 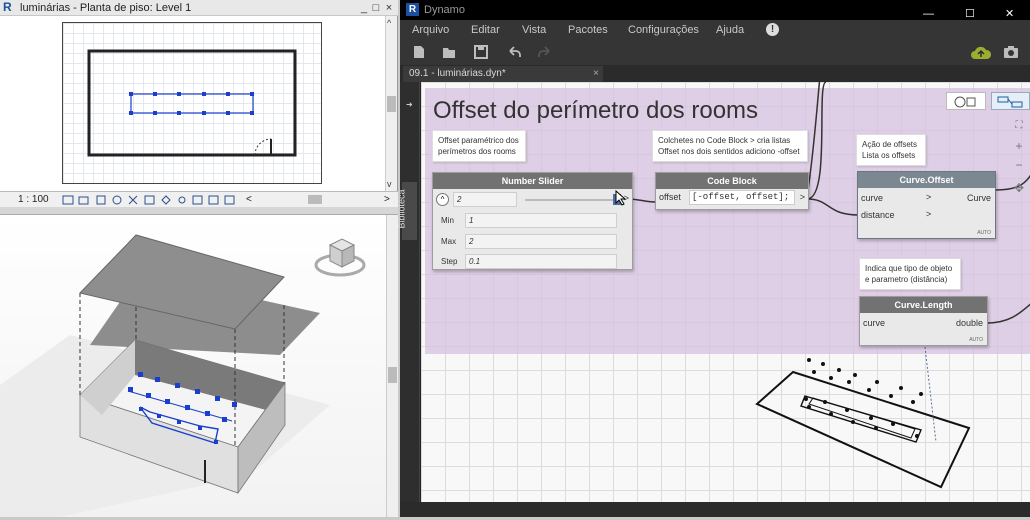 I want to click on curve-offset-lacing: AUTO, so click(x=984, y=233).